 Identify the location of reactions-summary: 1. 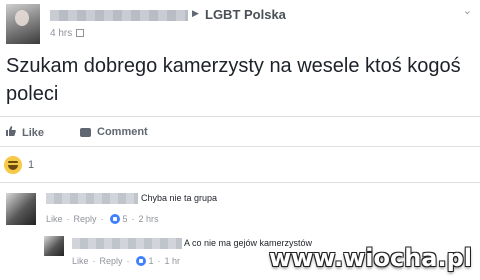
(19, 165).